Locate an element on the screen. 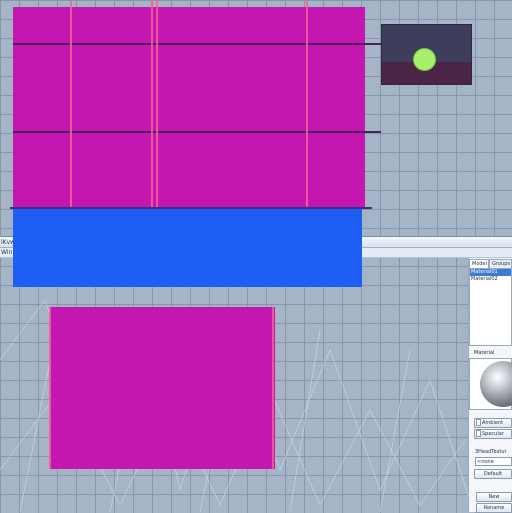  blue-texture-band is located at coordinates (187, 247).